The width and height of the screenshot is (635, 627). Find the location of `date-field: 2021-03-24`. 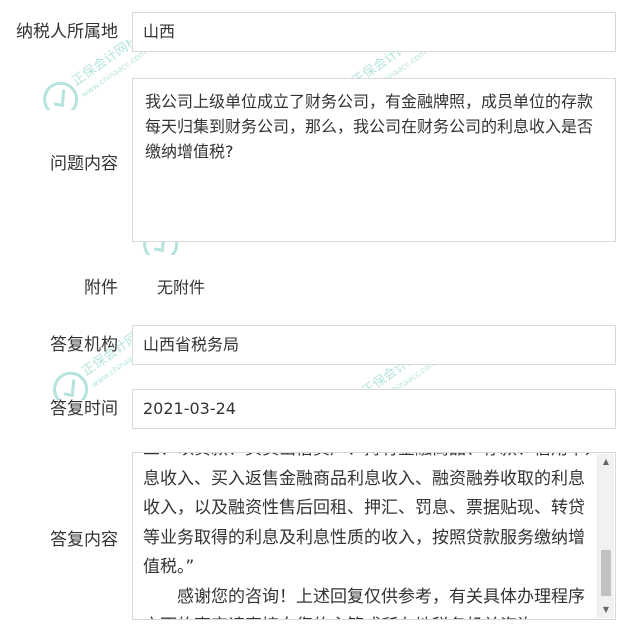

date-field: 2021-03-24 is located at coordinates (374, 409).